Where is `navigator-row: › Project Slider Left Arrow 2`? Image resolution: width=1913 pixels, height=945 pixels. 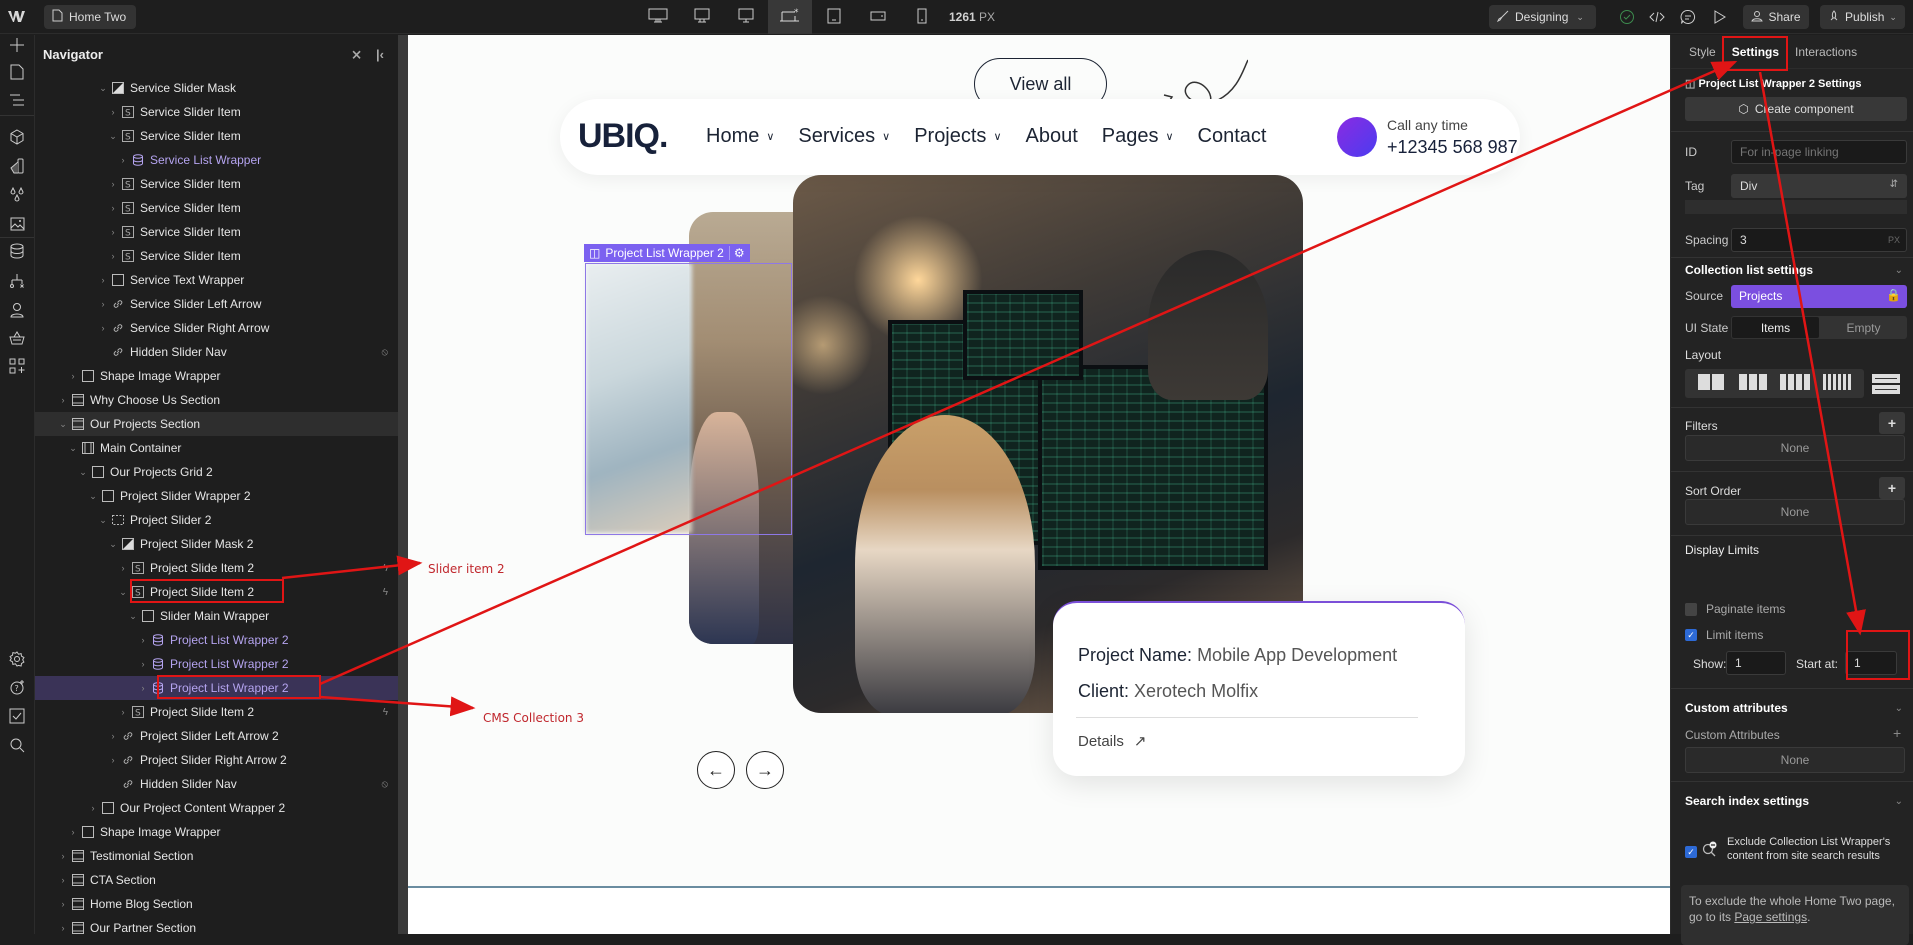 navigator-row: › Project Slider Left Arrow 2 is located at coordinates (216, 736).